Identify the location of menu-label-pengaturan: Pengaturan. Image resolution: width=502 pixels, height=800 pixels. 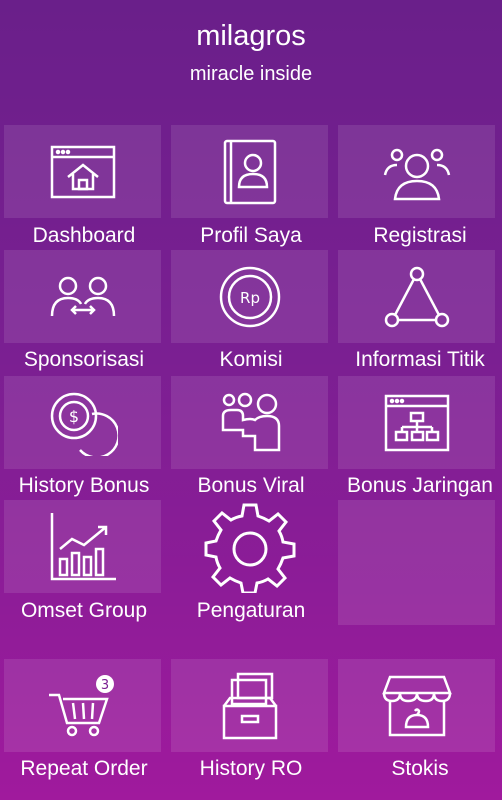
(251, 611).